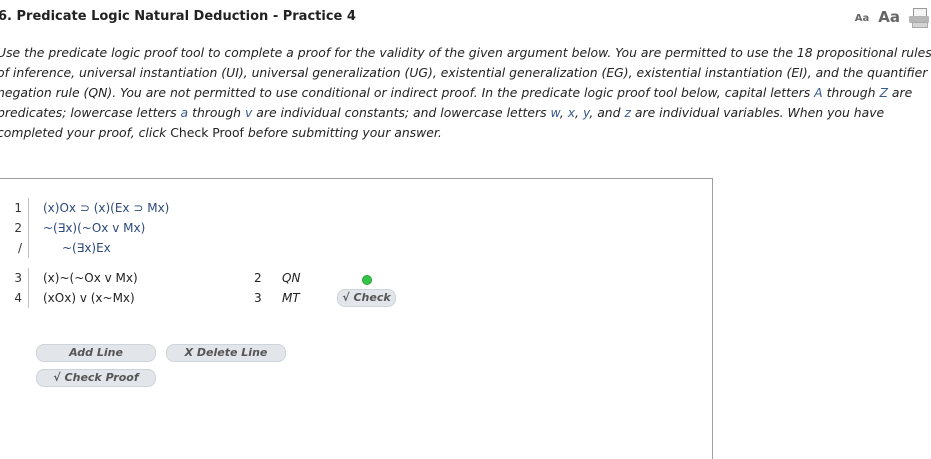 Image resolution: width=931 pixels, height=459 pixels. What do you see at coordinates (19, 248) in the screenshot?
I see `conclusion-marker: /` at bounding box center [19, 248].